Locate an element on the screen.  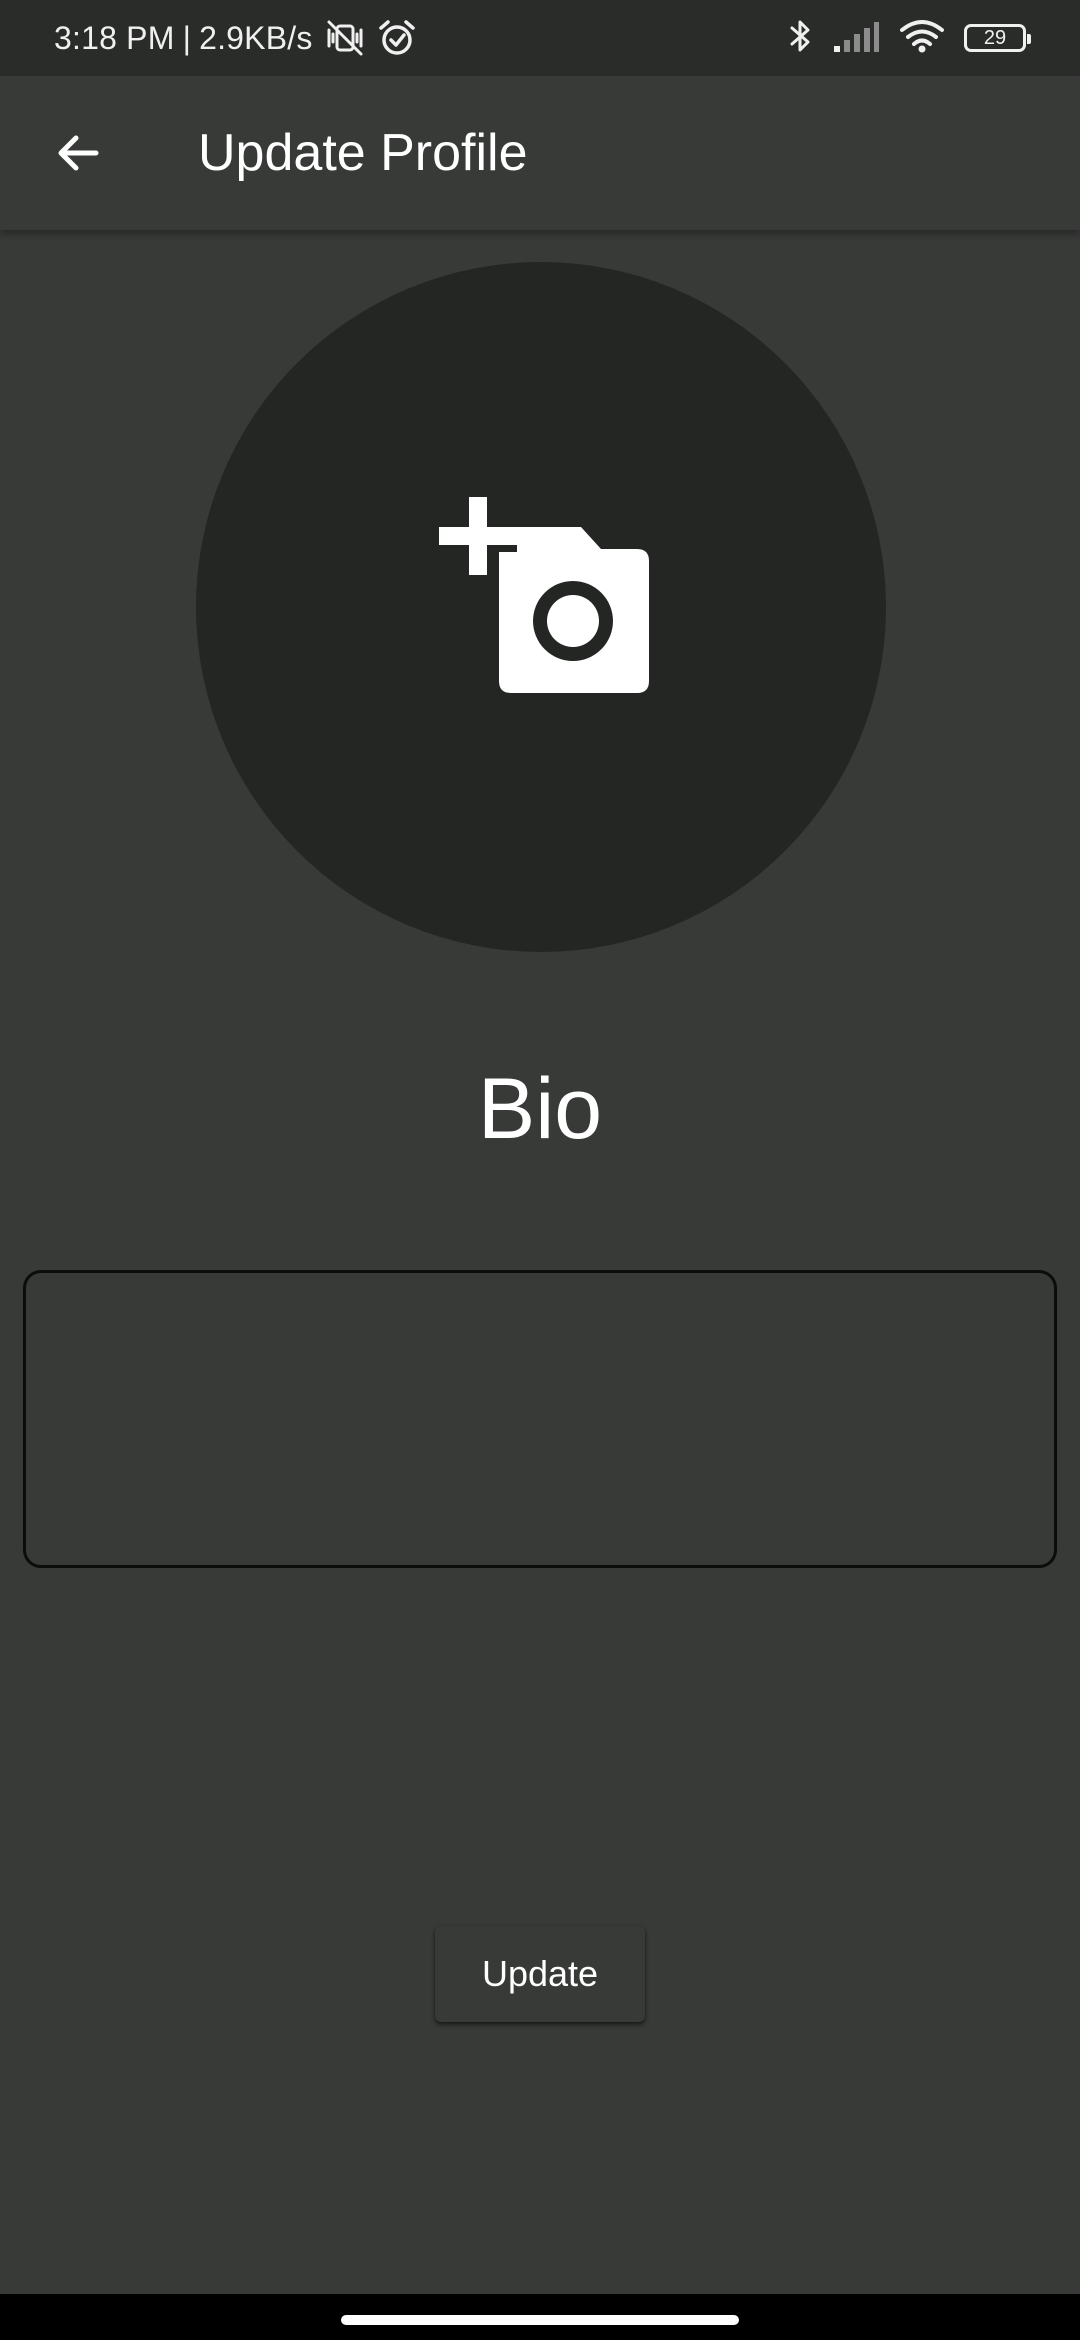
status-time: 3:18 PM is located at coordinates (114, 37).